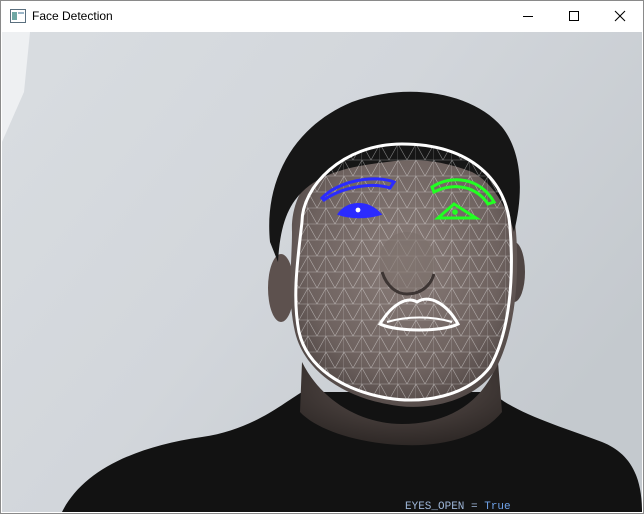 This screenshot has height=514, width=644. I want to click on window-title: Face Detection, so click(72, 16).